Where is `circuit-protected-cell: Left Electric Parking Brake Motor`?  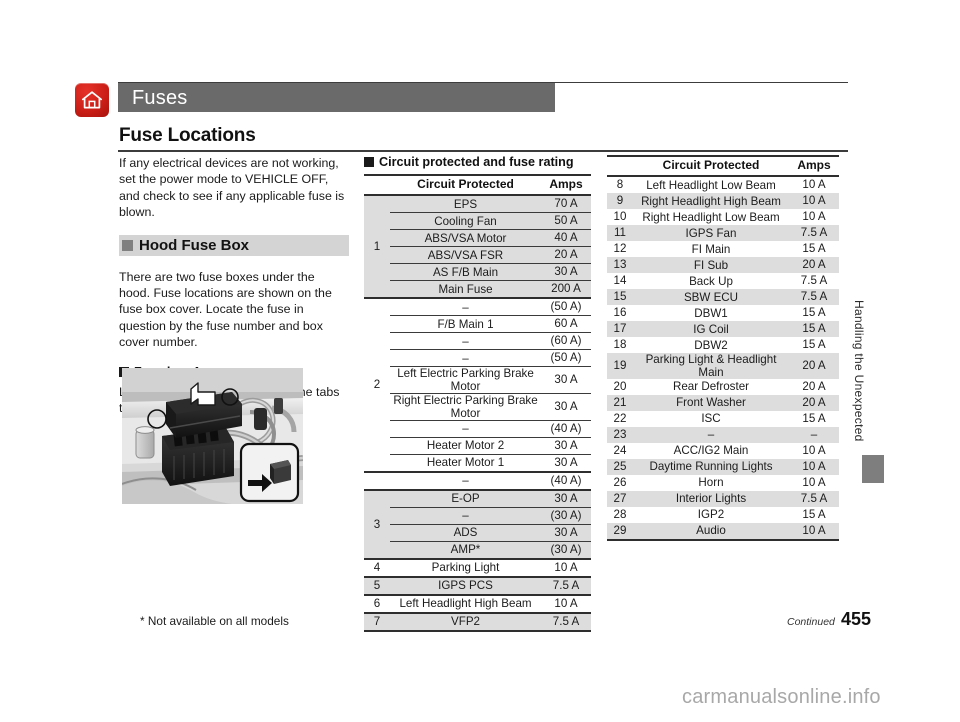 circuit-protected-cell: Left Electric Parking Brake Motor is located at coordinates (465, 380).